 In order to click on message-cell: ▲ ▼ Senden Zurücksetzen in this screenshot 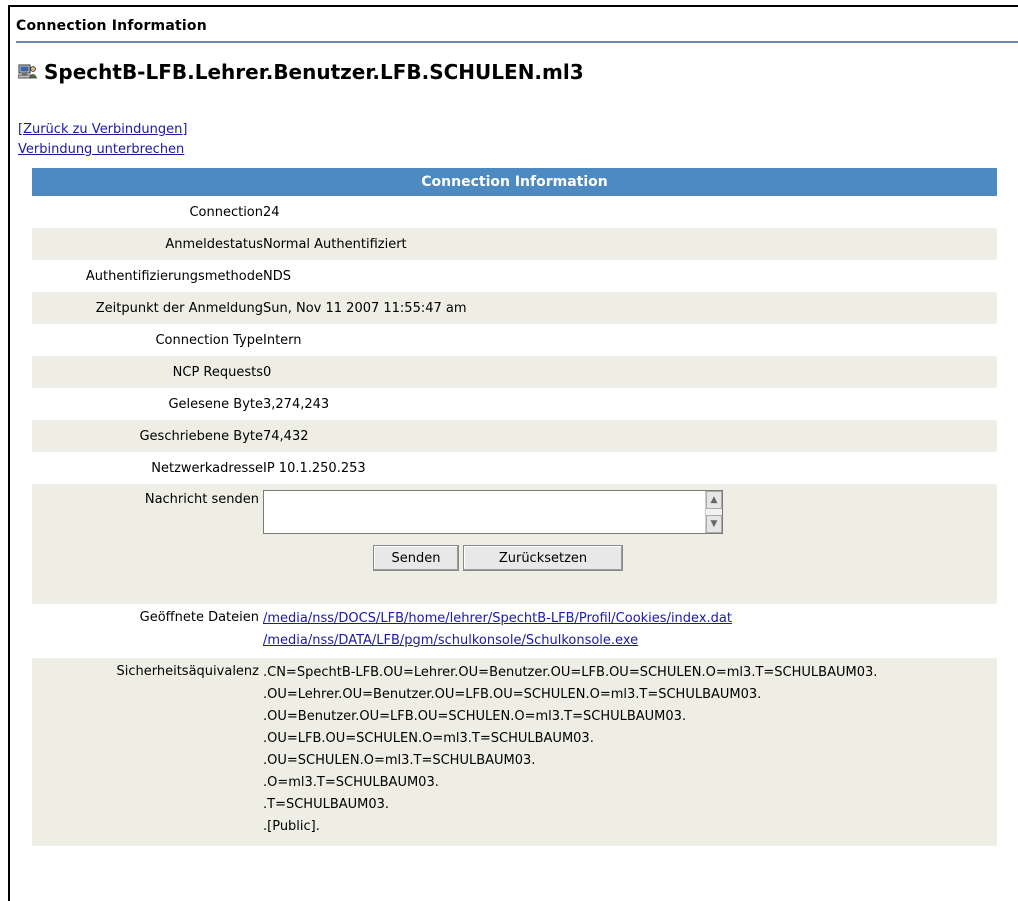, I will do `click(630, 544)`.